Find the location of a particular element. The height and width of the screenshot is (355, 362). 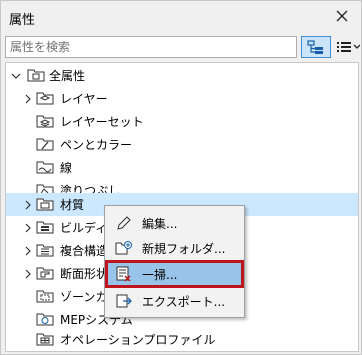

panel-title: 属性 is located at coordinates (22, 20).